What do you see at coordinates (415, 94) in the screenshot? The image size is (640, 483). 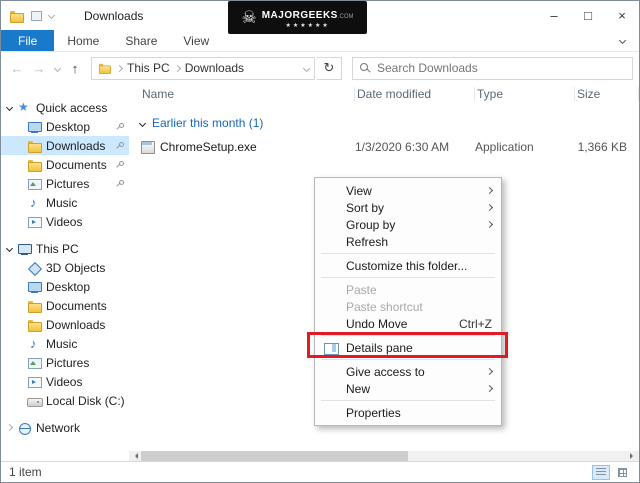 I see `column-header-date-modified: Date modified` at bounding box center [415, 94].